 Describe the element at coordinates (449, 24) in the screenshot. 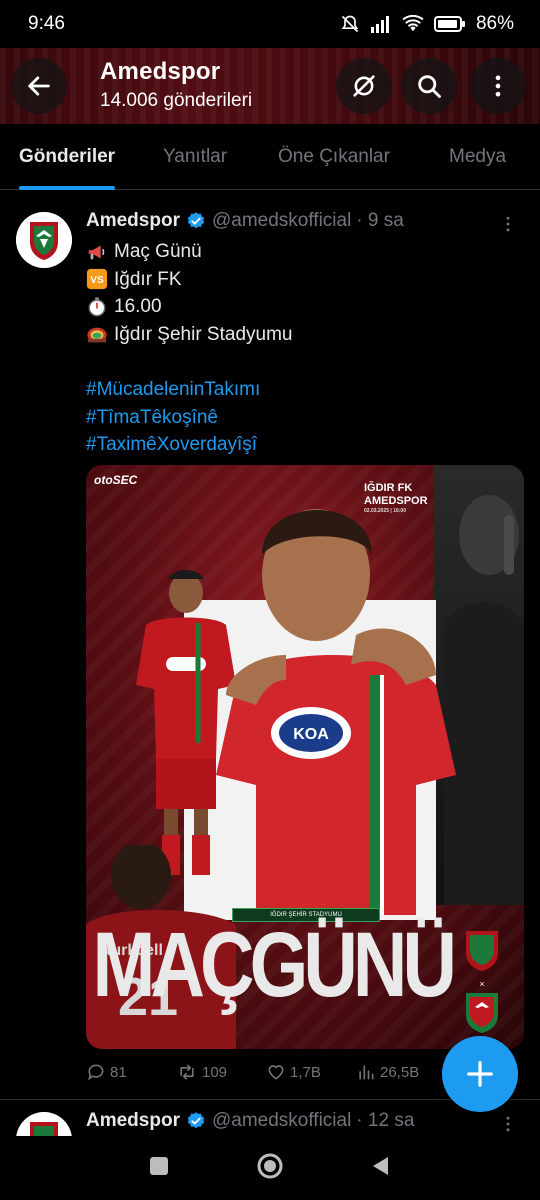

I see `battery-icon` at that location.